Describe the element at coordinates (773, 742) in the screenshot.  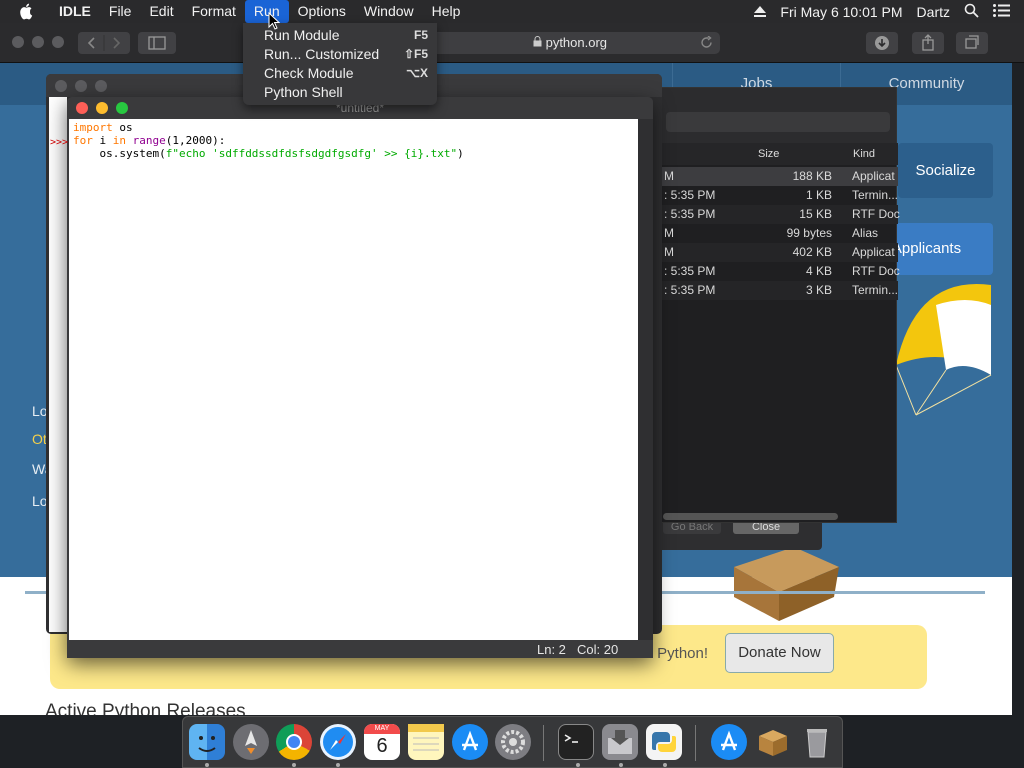
I see `archive-utility-icon` at that location.